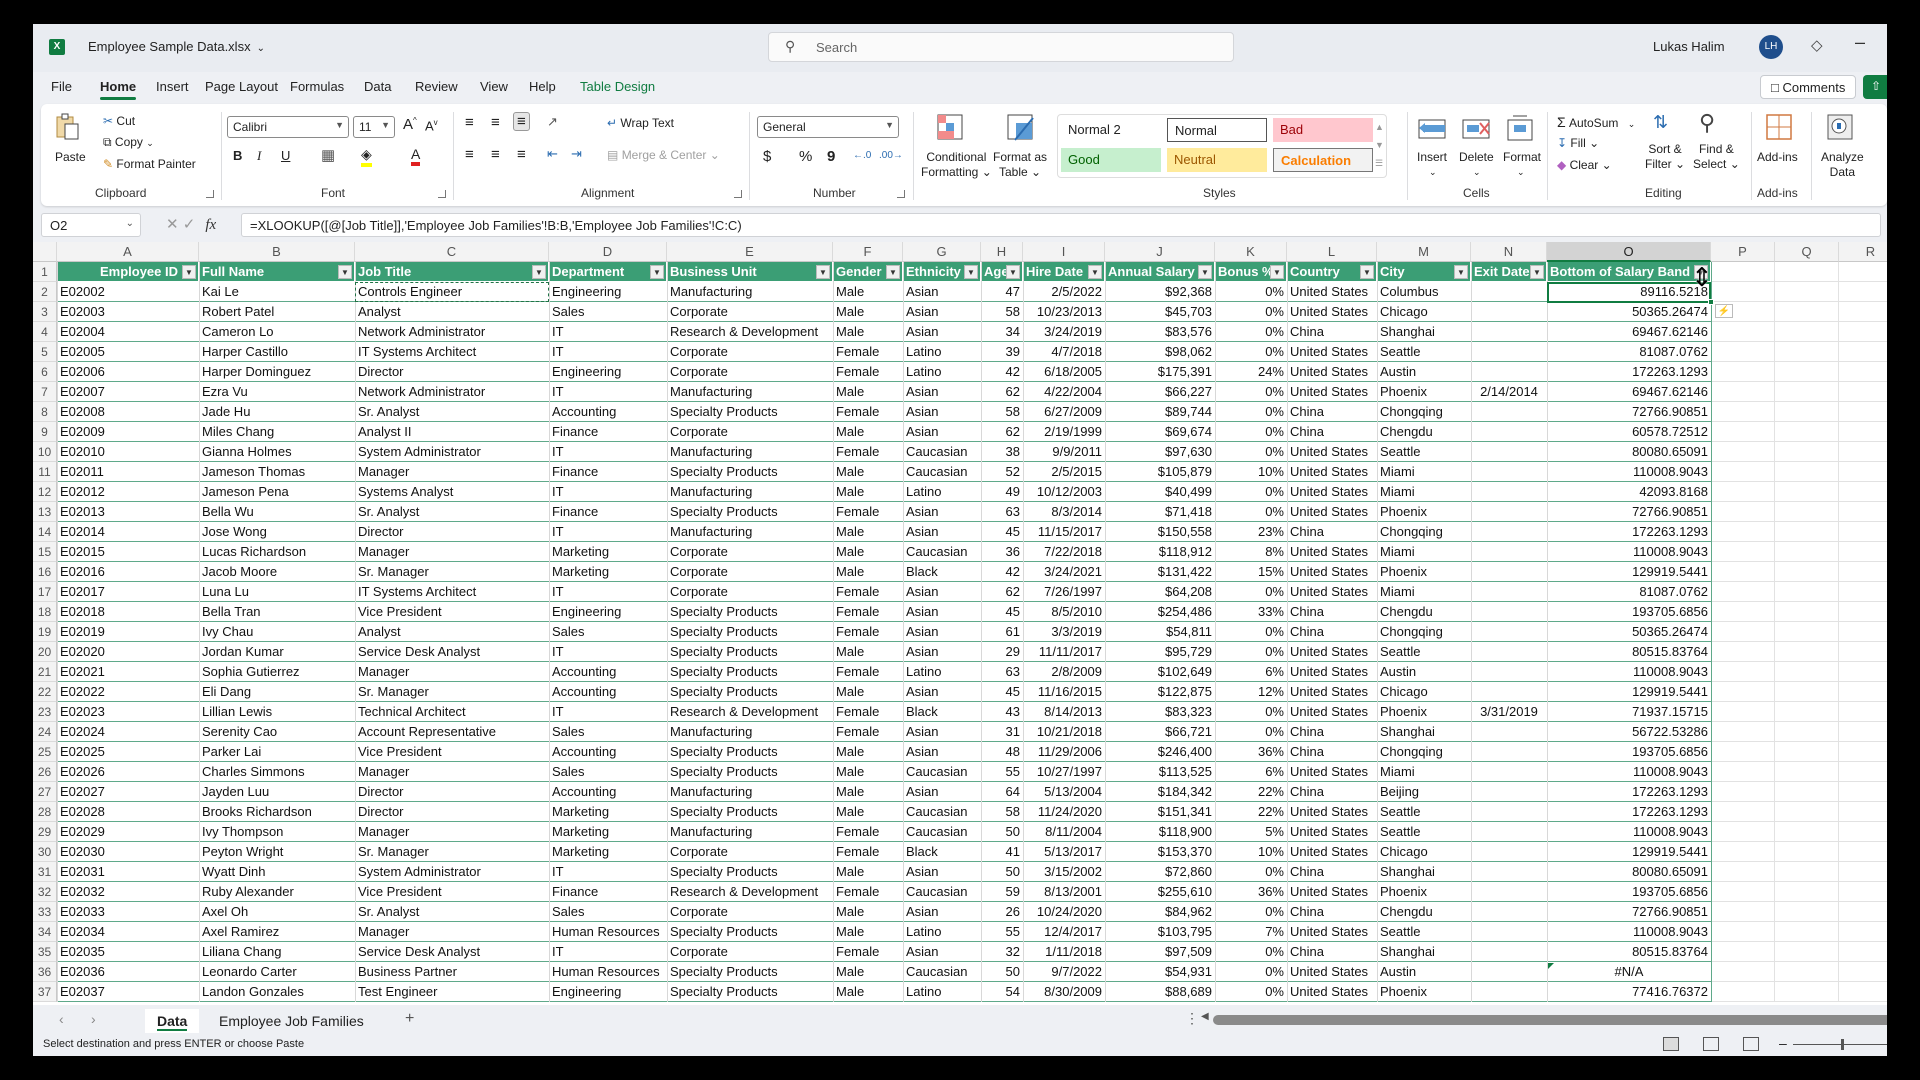  Describe the element at coordinates (942, 832) in the screenshot. I see `cell-g29: Caucasian` at that location.